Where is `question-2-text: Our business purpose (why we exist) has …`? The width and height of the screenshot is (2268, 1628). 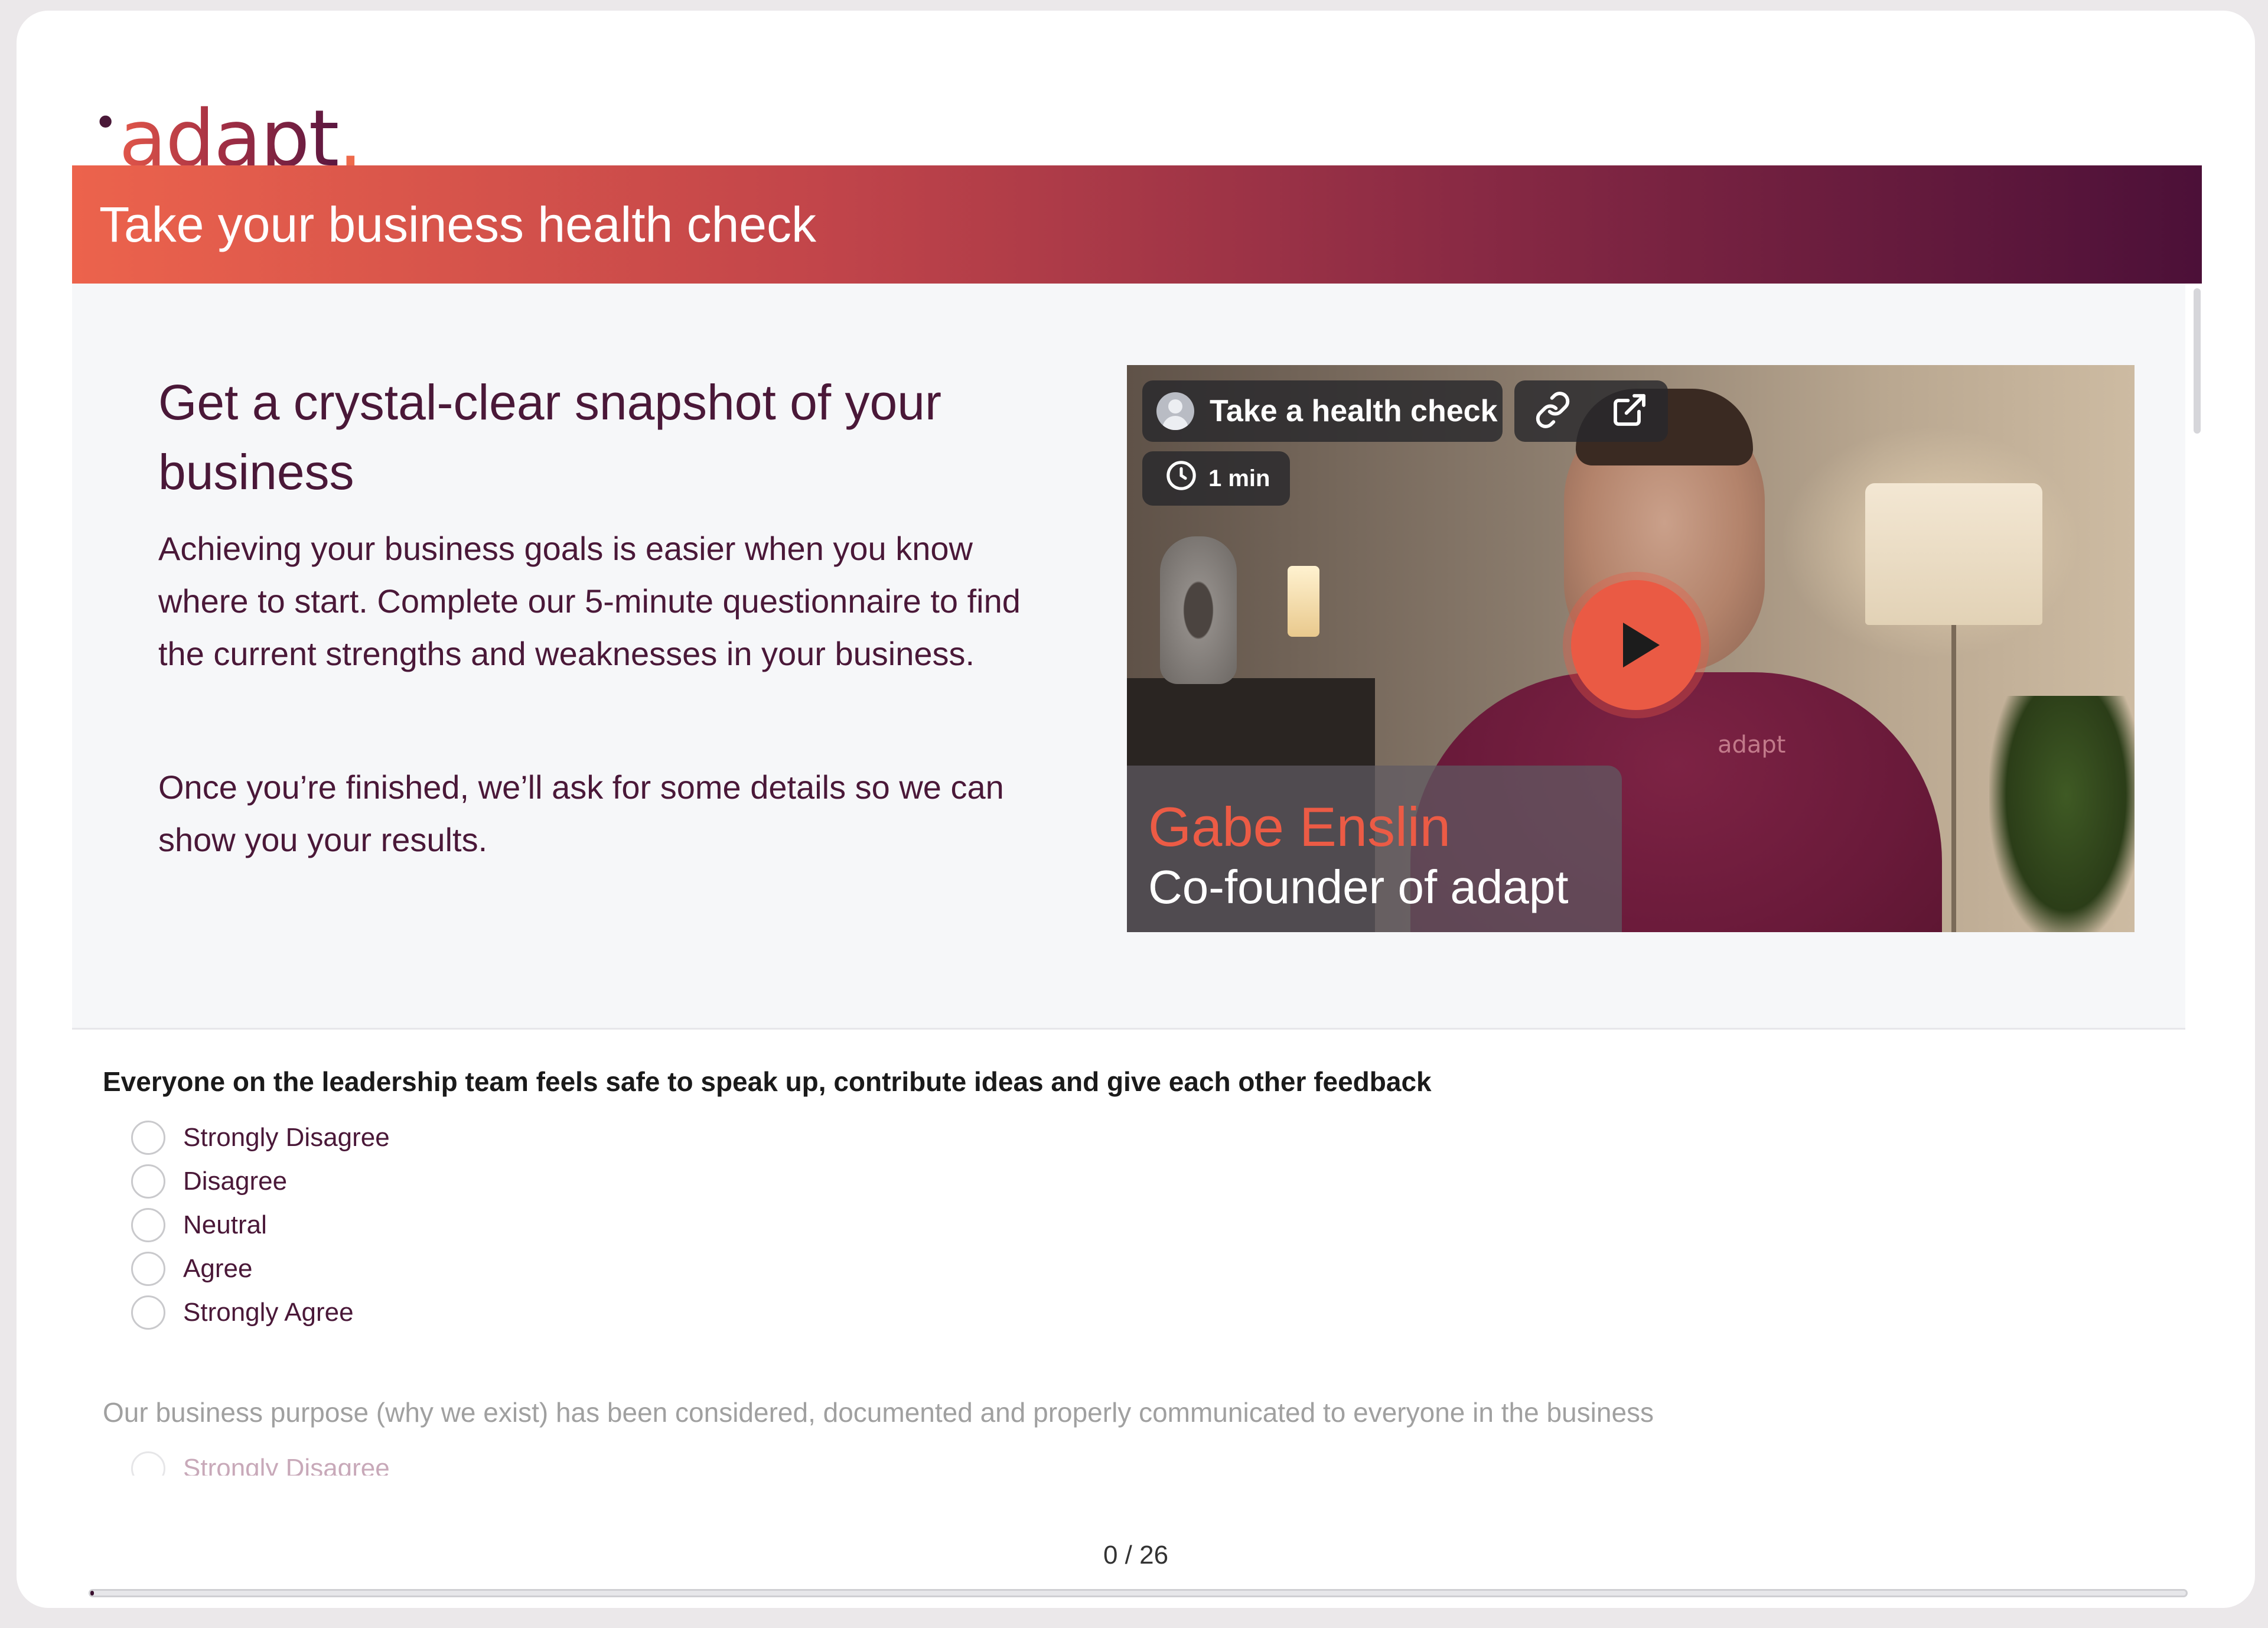
question-2-text: Our business purpose (why we exist) has … is located at coordinates (878, 1412).